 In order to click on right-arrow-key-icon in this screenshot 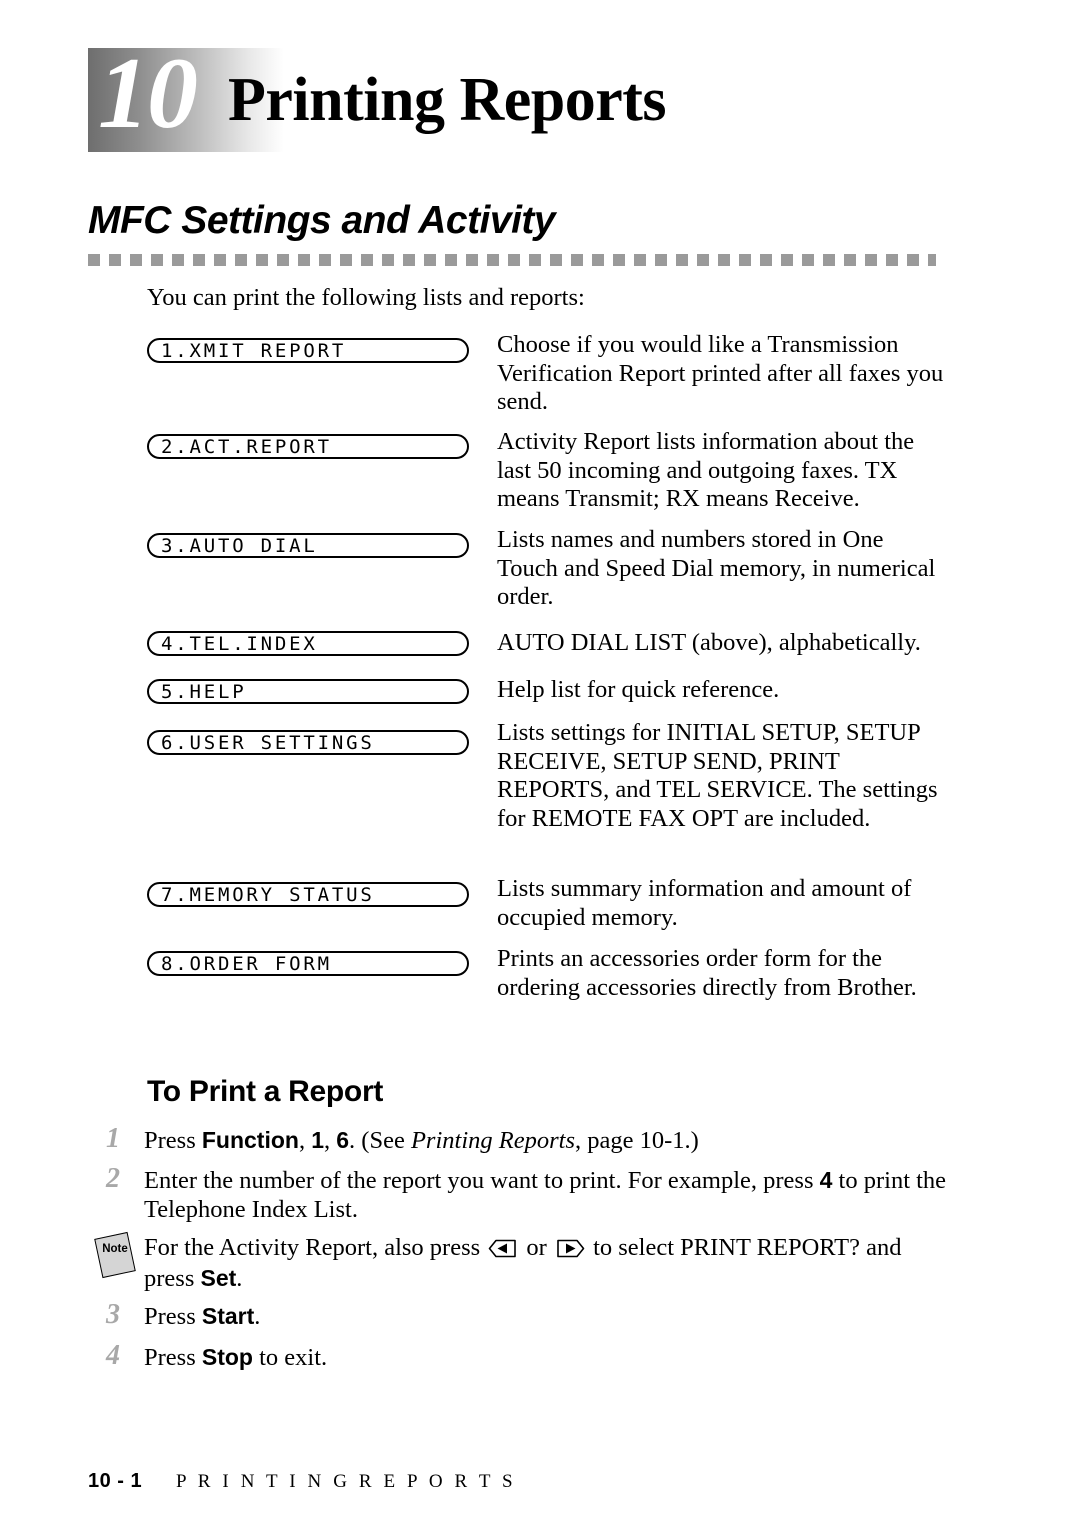, I will do `click(570, 1248)`.